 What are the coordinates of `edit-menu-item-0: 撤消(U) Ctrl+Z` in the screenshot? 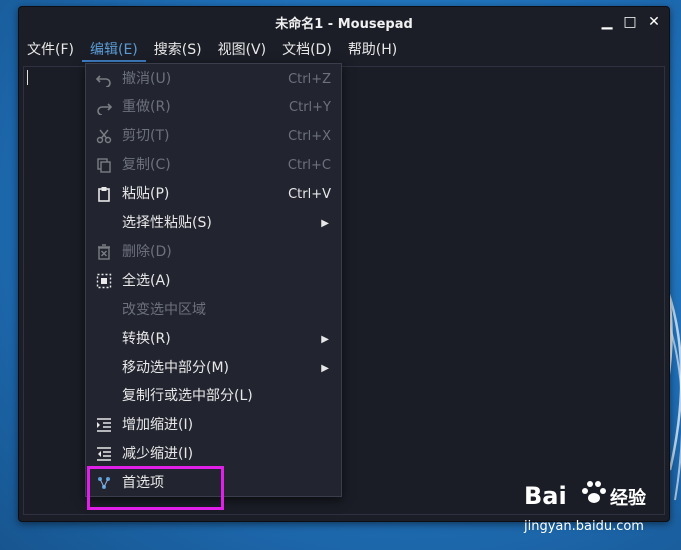 It's located at (213, 79).